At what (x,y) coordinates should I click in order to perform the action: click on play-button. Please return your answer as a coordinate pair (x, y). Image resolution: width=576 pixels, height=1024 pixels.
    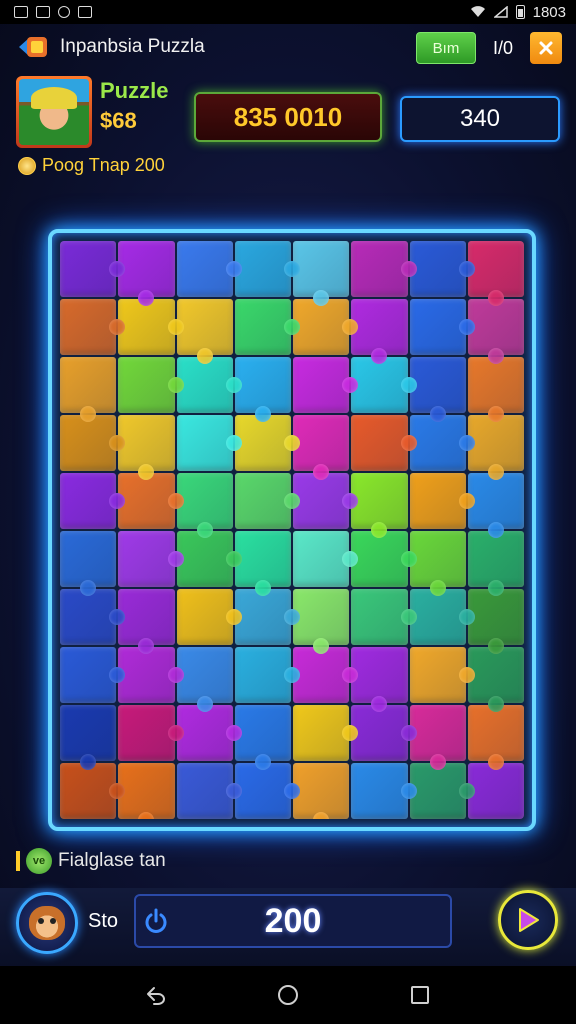
    Looking at the image, I should click on (528, 920).